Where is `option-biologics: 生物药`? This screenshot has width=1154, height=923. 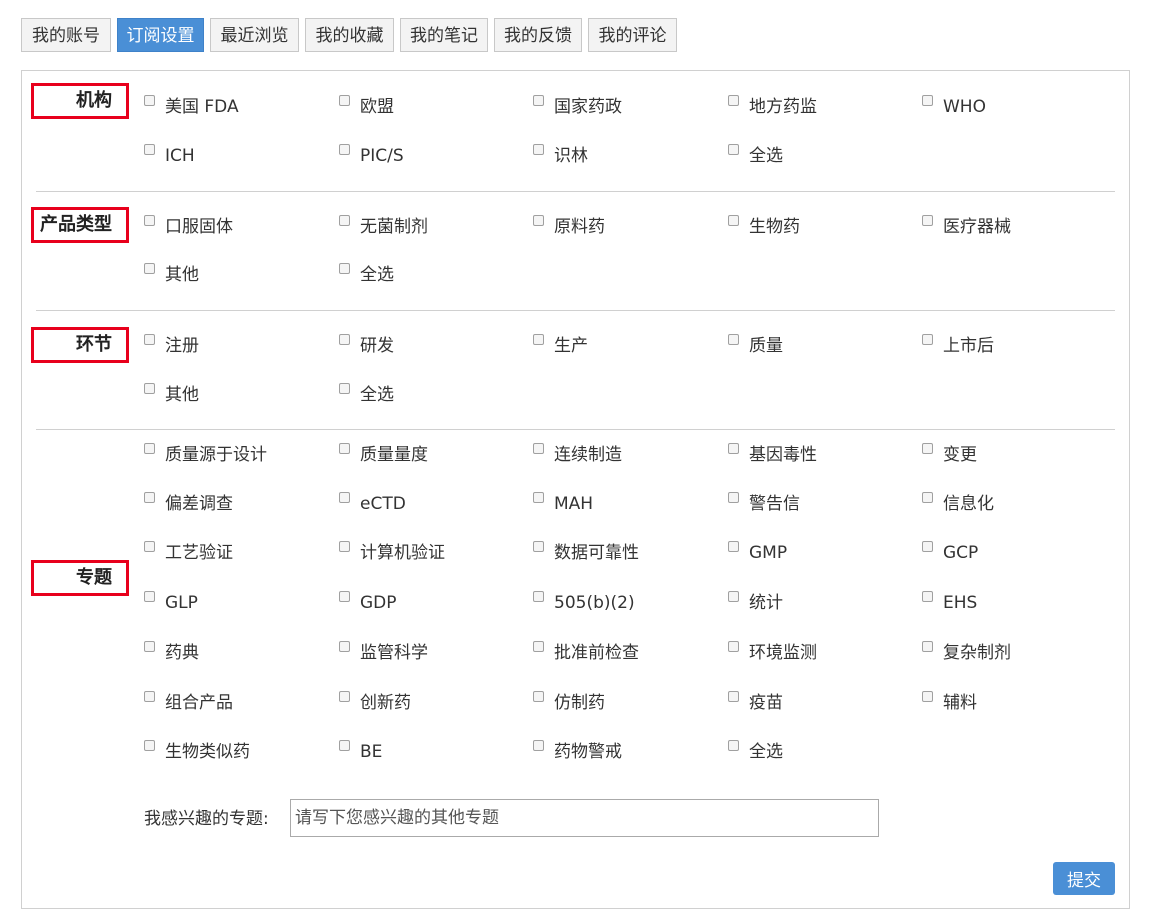 option-biologics: 生物药 is located at coordinates (764, 227).